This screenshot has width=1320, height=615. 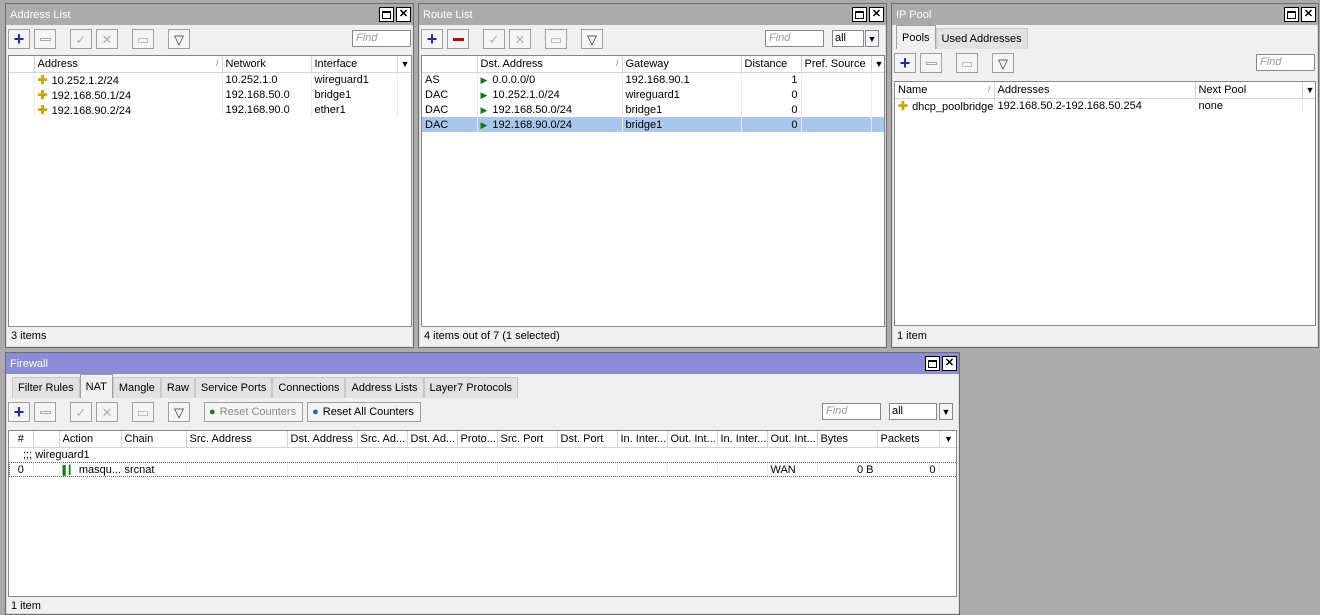 I want to click on column-header: Pref. Source, so click(x=836, y=64).